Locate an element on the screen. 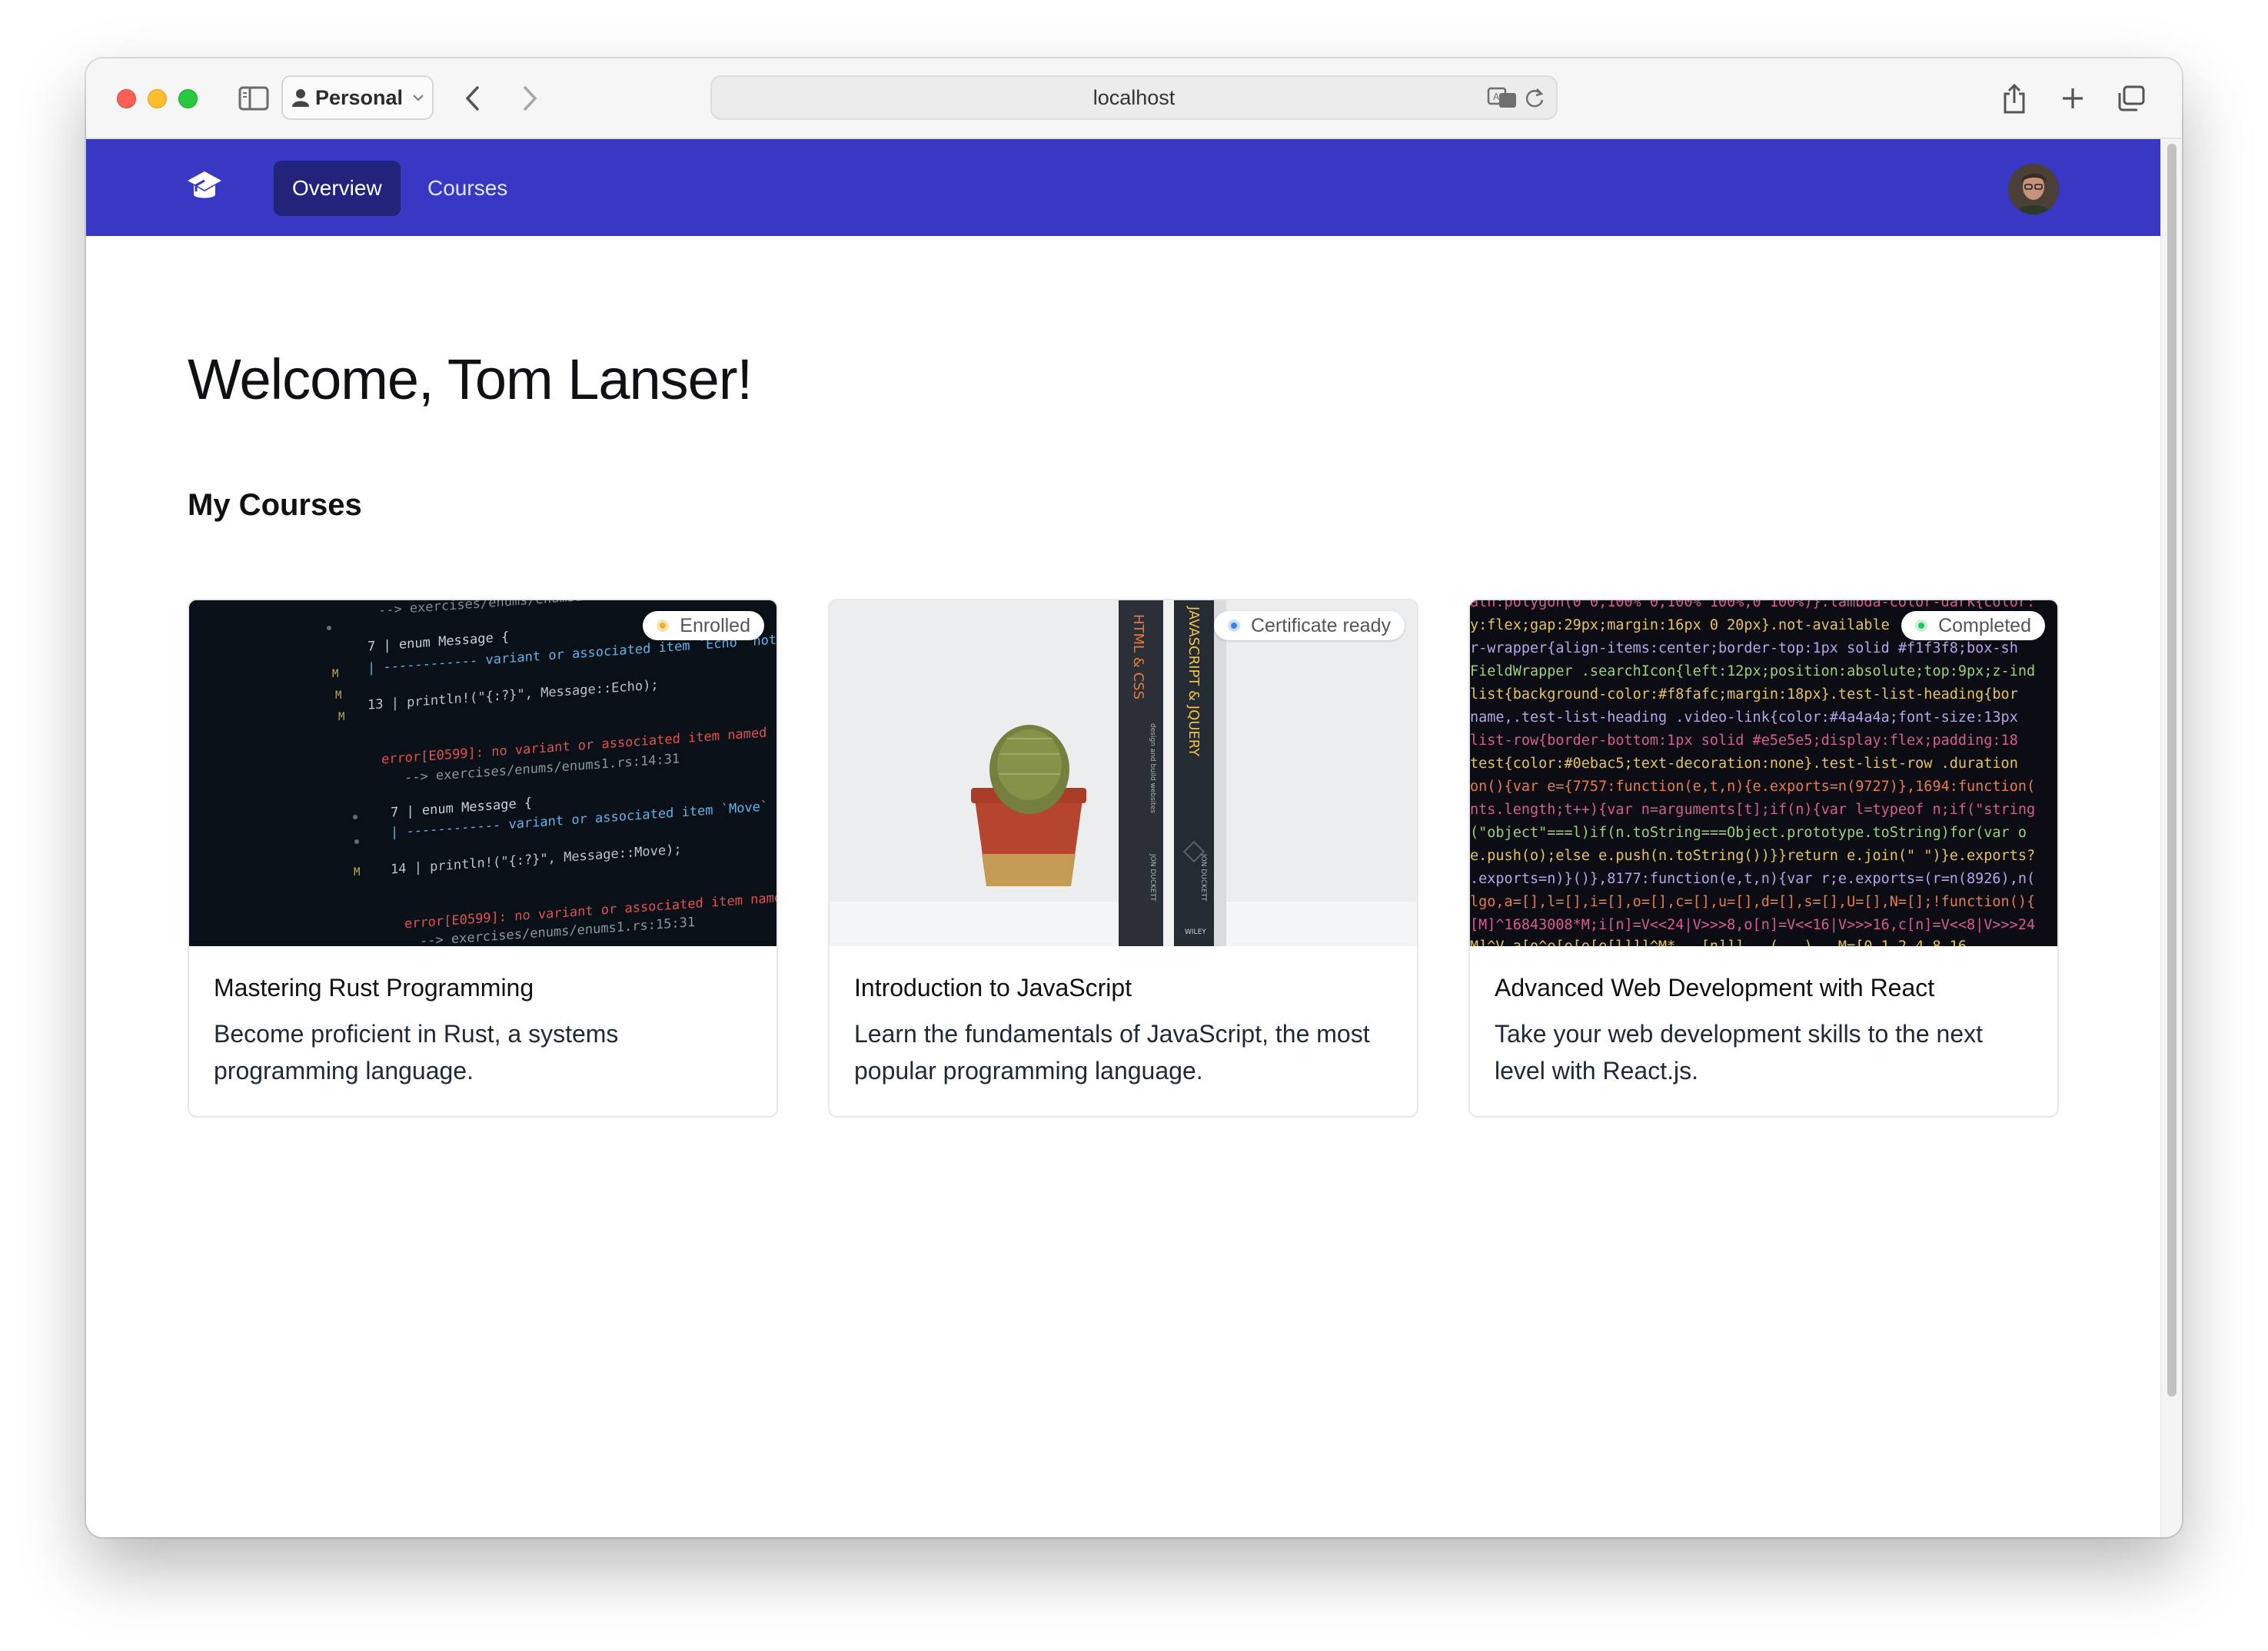 This screenshot has width=2268, height=1651. book-spine-html: HTML & CSS is located at coordinates (1138, 656).